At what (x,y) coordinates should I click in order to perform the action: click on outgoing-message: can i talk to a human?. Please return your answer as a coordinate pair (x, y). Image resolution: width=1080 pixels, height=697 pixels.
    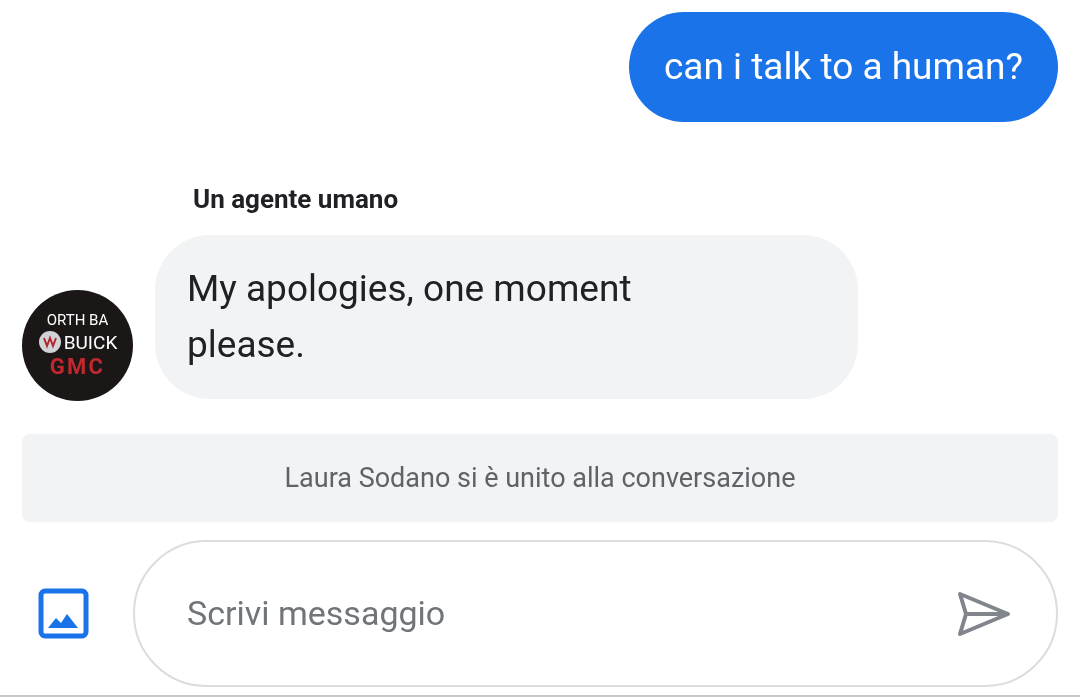
    Looking at the image, I should click on (843, 67).